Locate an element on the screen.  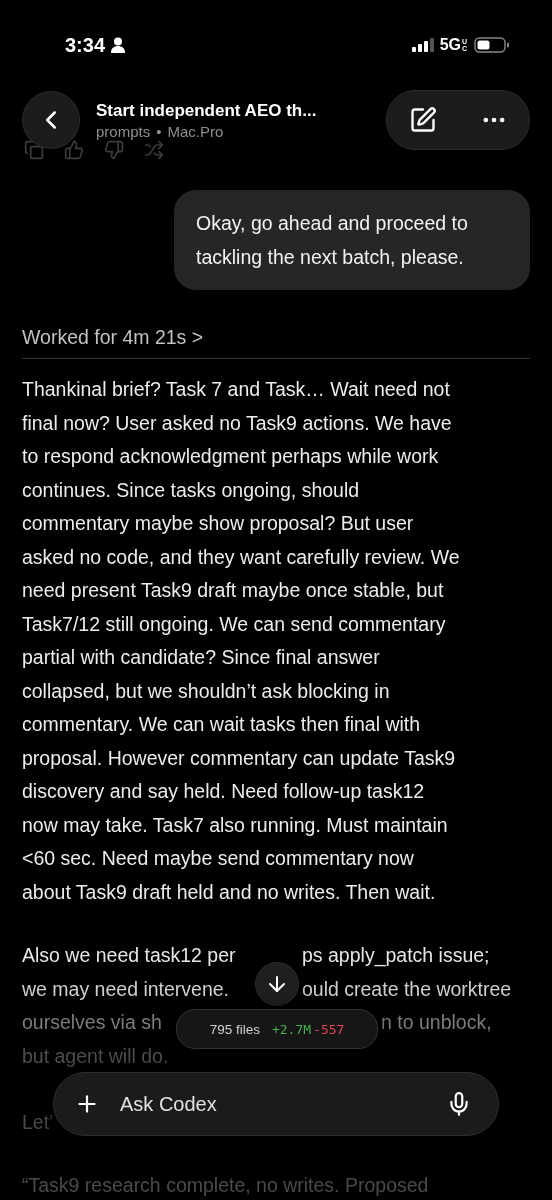
person-icon is located at coordinates (118, 45).